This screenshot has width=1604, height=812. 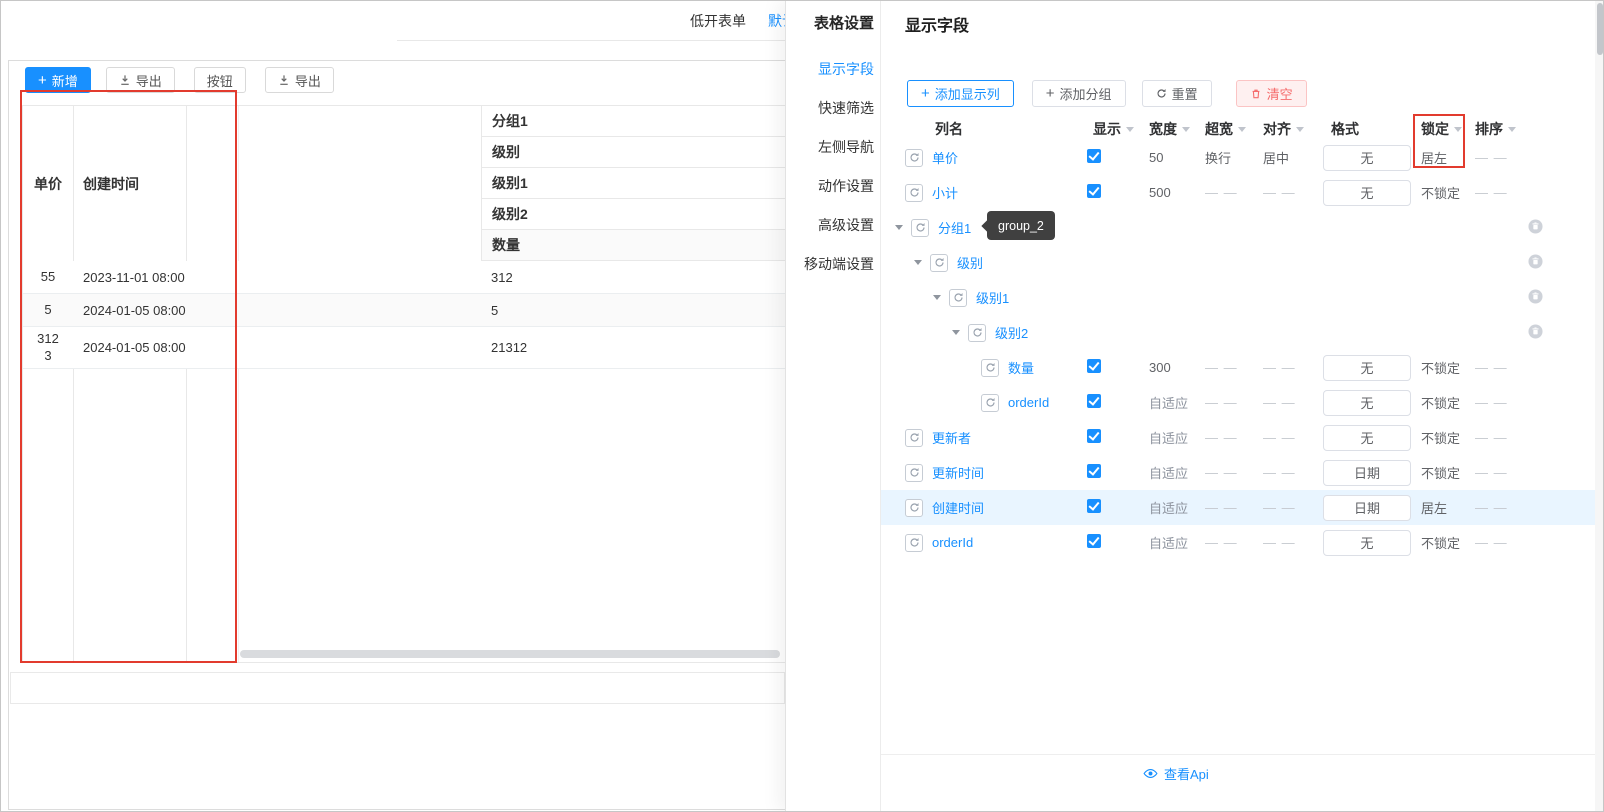 I want to click on column-divider, so click(x=186, y=384).